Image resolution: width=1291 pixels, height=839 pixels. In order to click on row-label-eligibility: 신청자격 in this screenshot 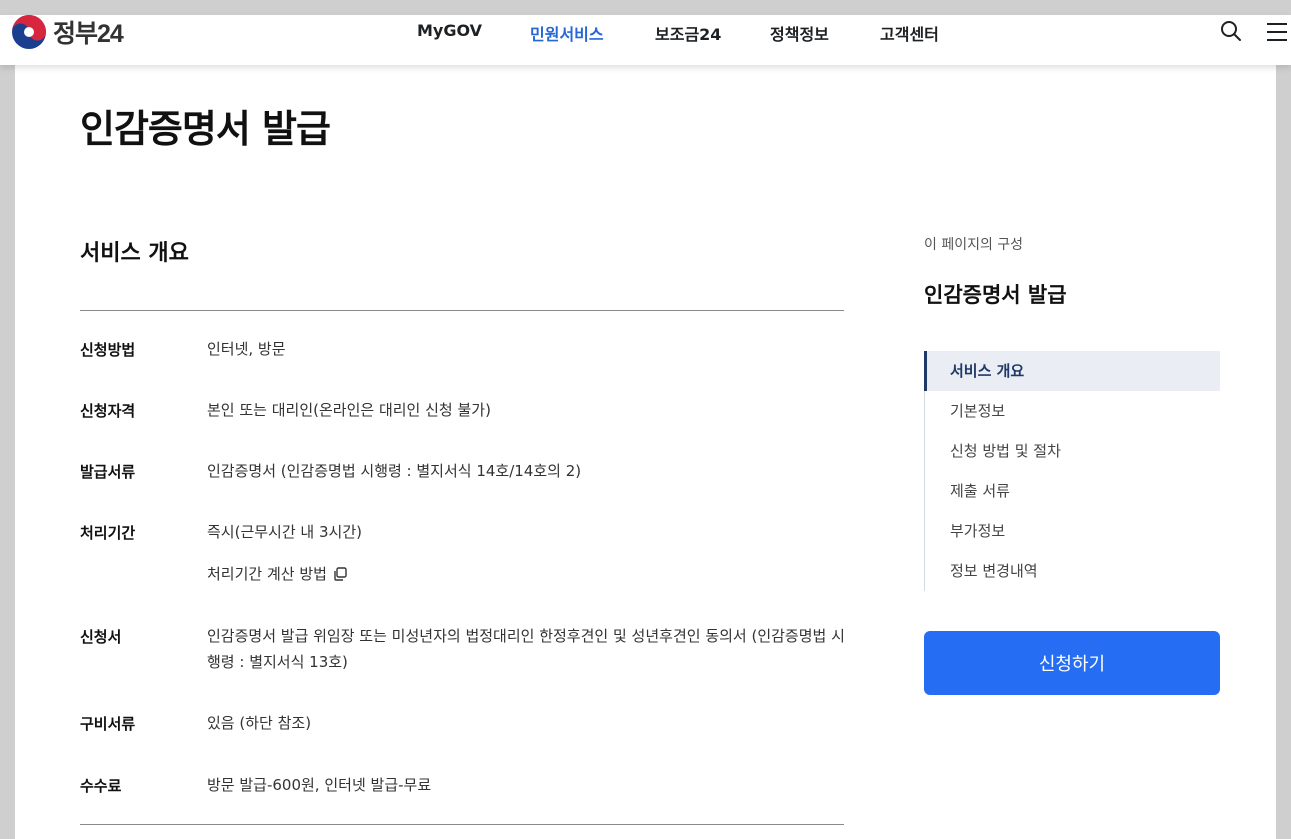, I will do `click(108, 411)`.